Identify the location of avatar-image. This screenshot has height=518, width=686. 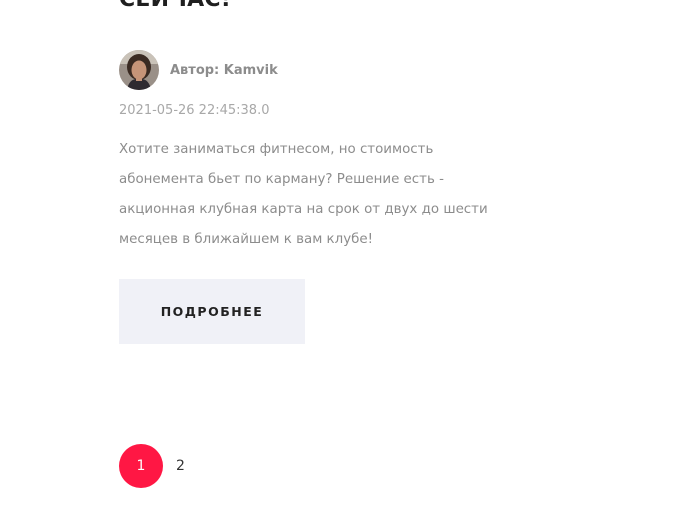
(139, 70).